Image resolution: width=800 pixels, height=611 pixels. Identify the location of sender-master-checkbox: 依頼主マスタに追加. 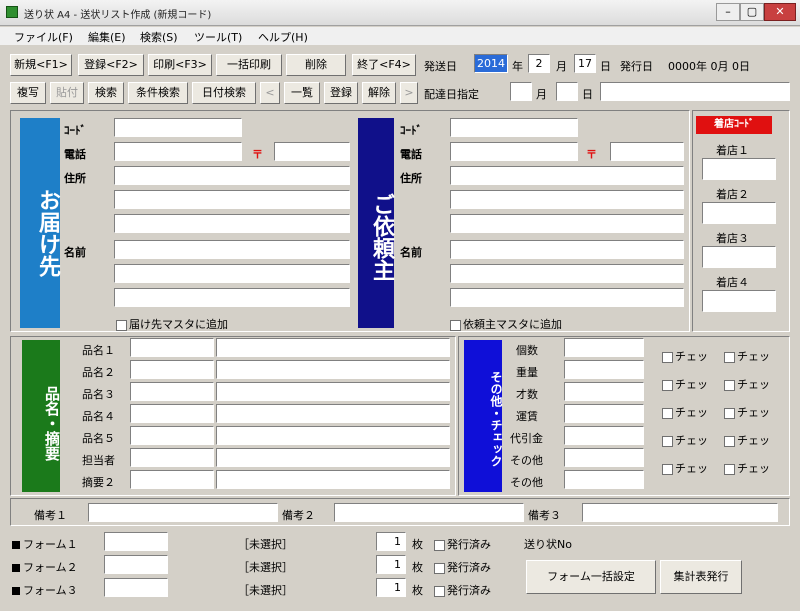
(506, 324).